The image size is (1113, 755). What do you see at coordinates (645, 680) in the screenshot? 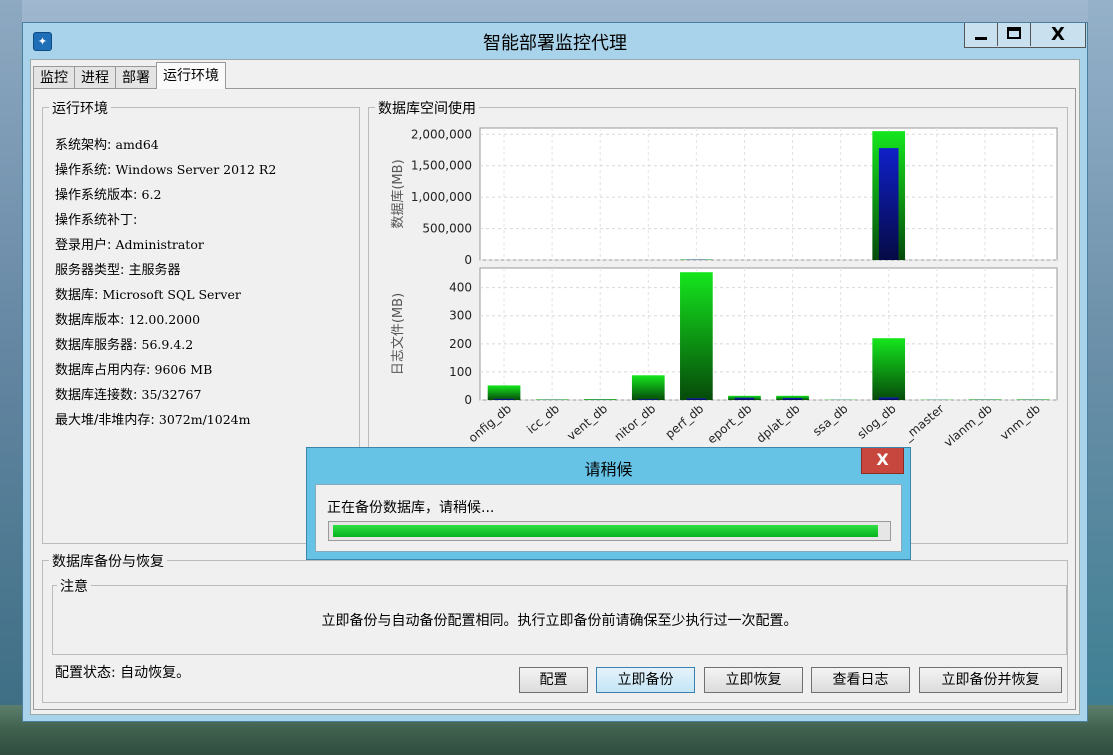
I see `backup-now-button: 立即备份` at bounding box center [645, 680].